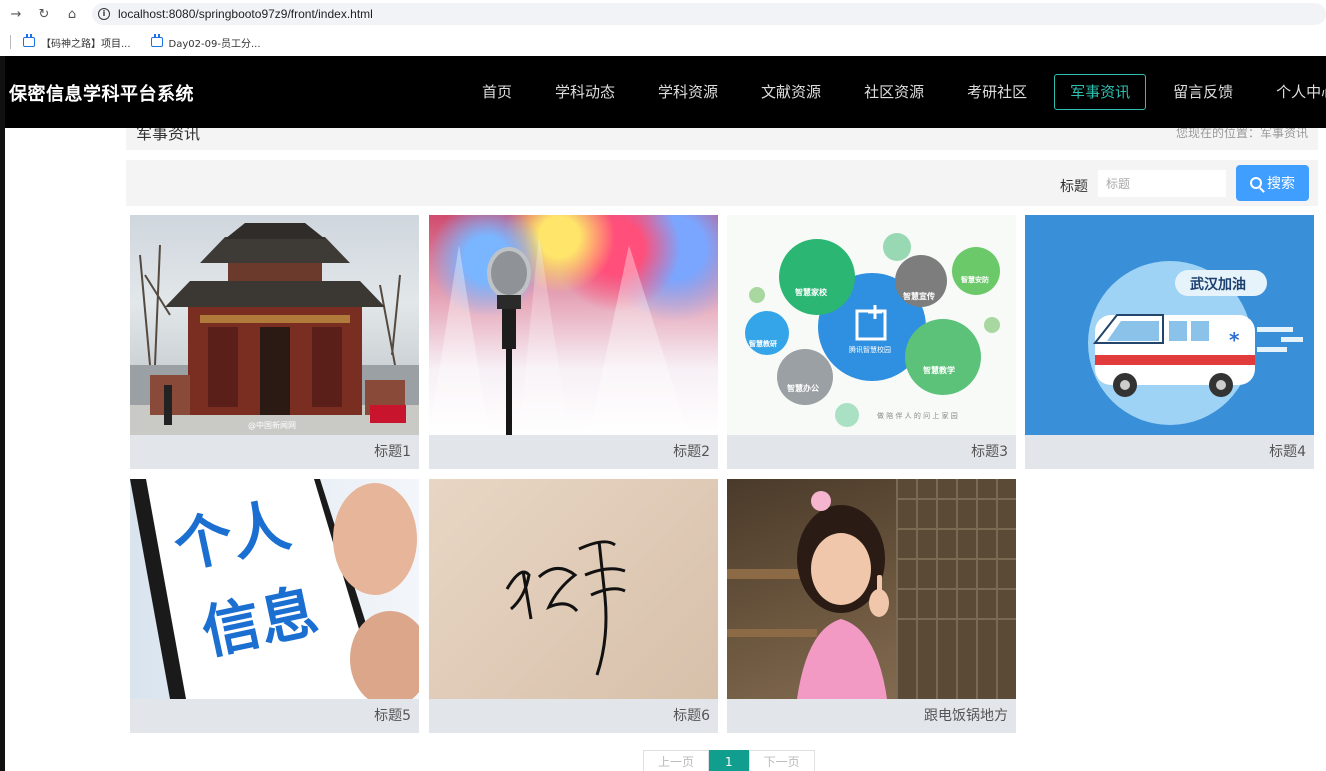 This screenshot has width=1326, height=771. I want to click on watermark-text: @中国新闻网, so click(272, 425).